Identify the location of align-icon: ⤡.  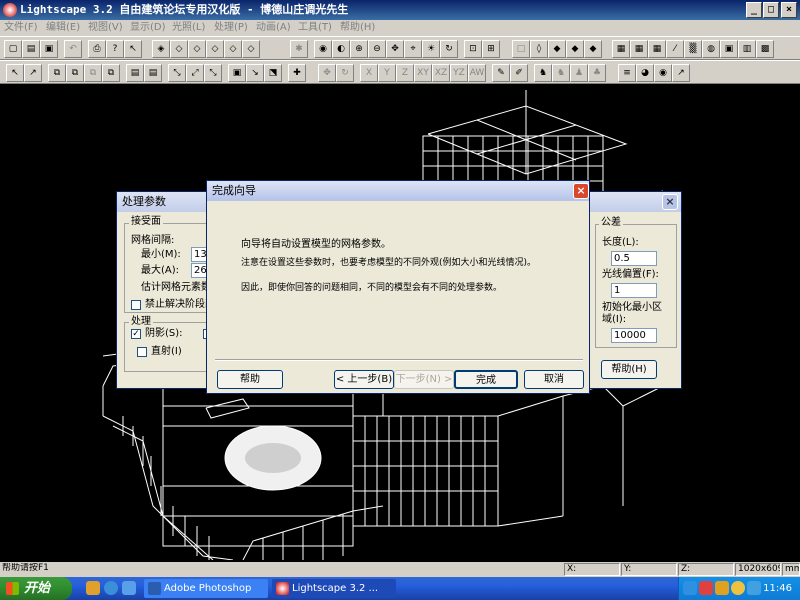
(213, 73).